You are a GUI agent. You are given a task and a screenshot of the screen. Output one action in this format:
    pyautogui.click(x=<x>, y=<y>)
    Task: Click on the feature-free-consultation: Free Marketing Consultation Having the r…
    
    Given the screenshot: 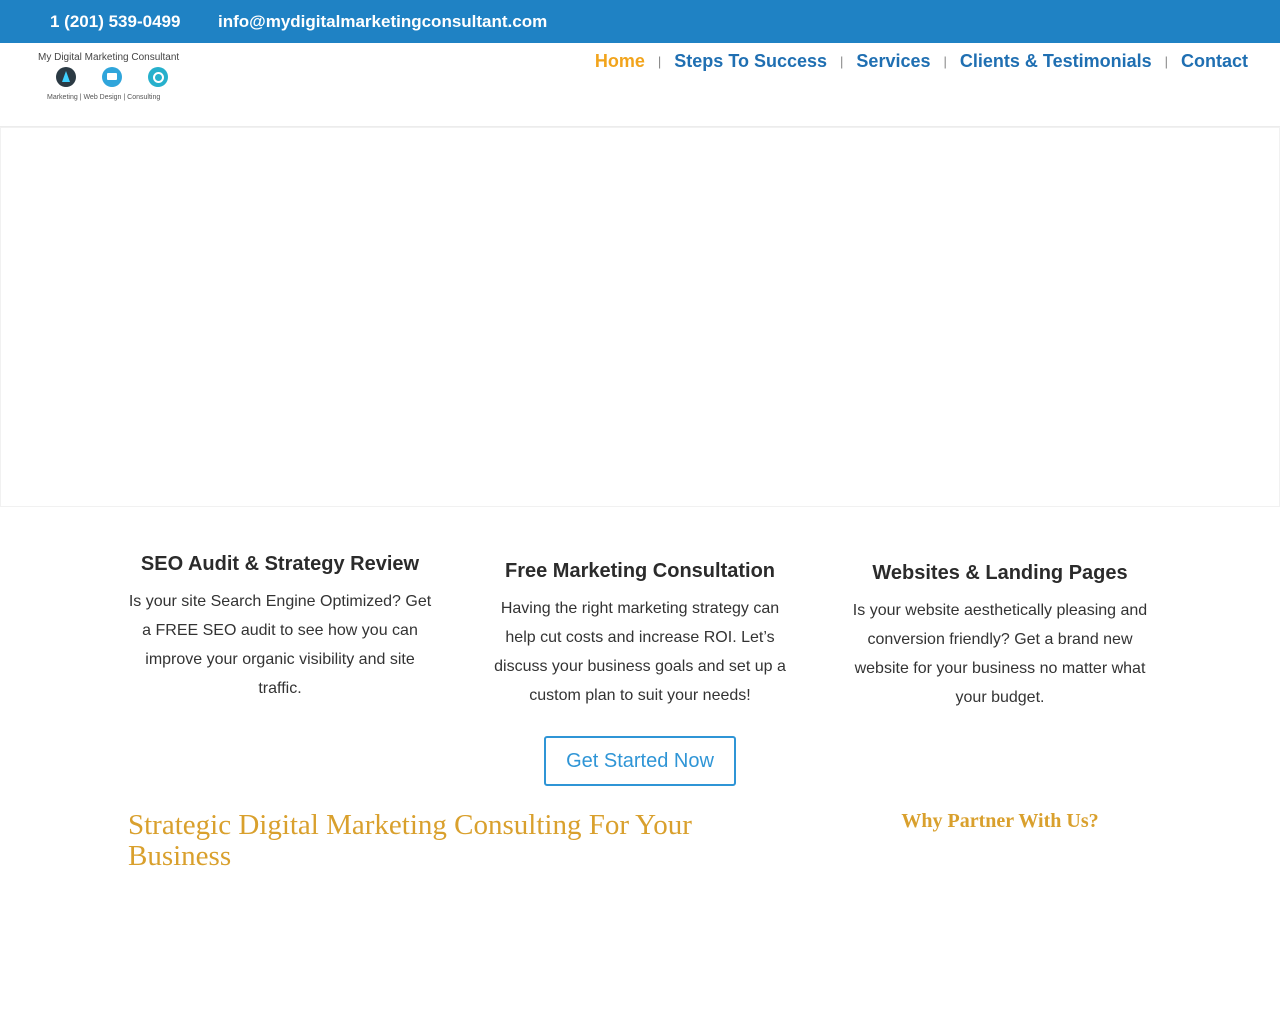 What is the action you would take?
    pyautogui.click(x=640, y=635)
    